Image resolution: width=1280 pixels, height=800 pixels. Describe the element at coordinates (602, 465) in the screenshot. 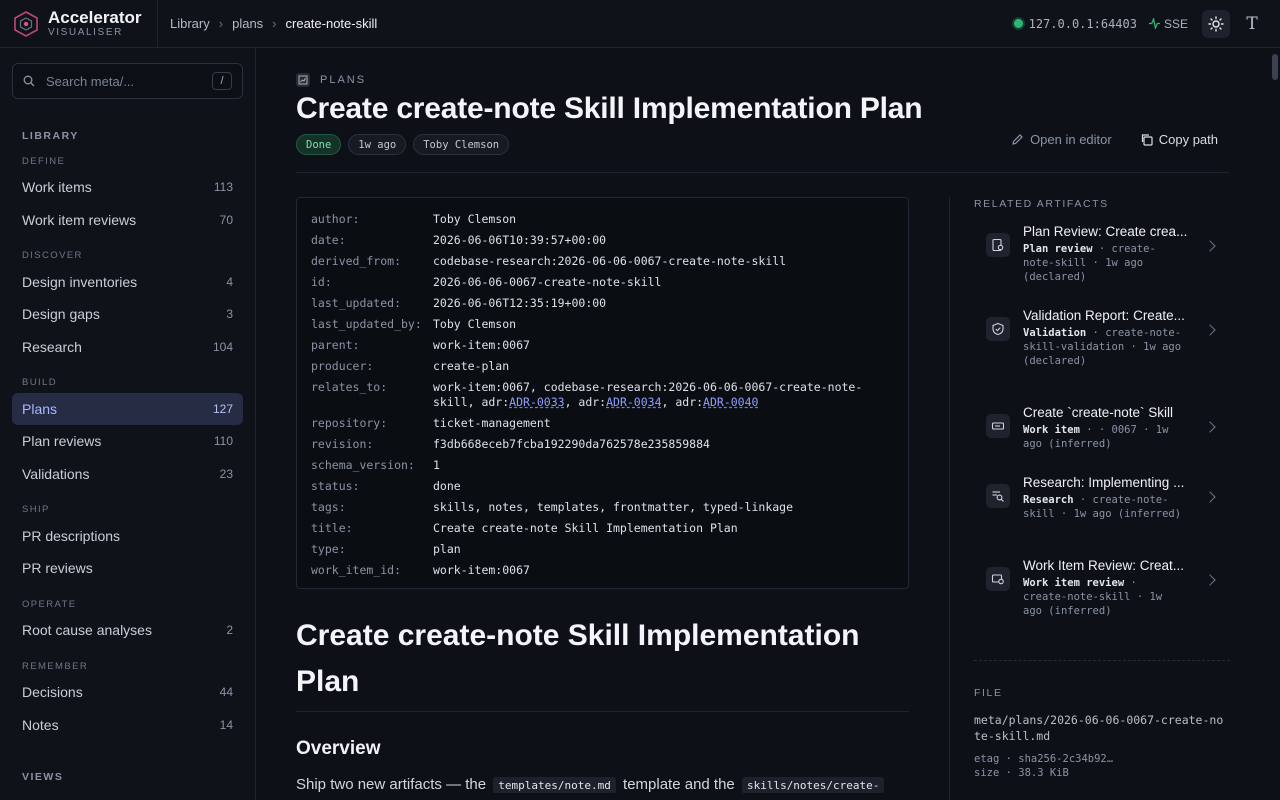

I see `frontmatter-row: schema_version: 1` at that location.